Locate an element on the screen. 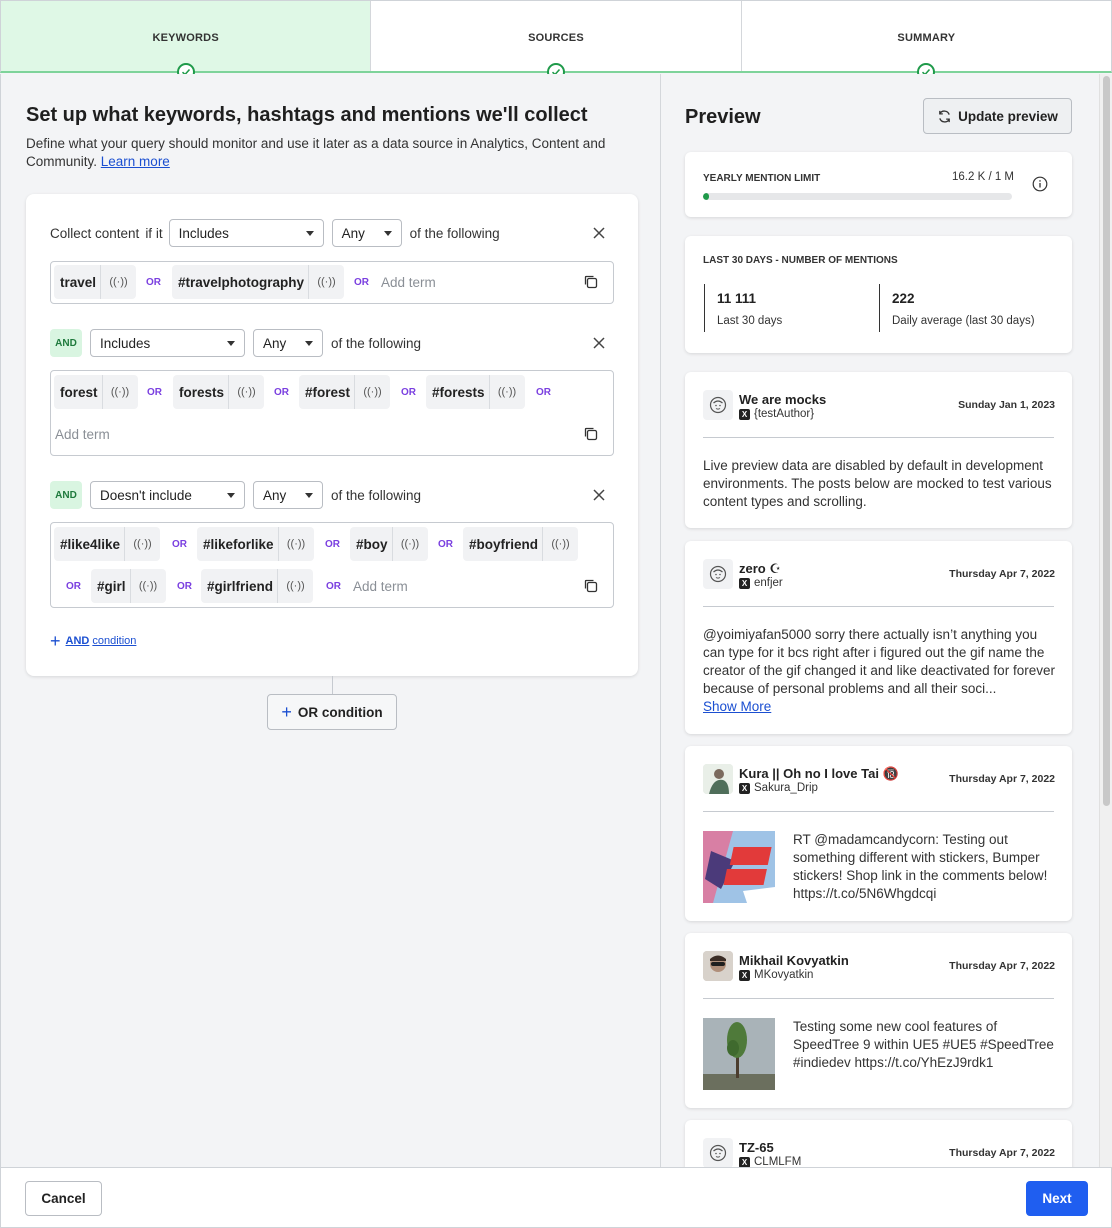  post-author-name: Mikhail Kovyatkin is located at coordinates (794, 960).